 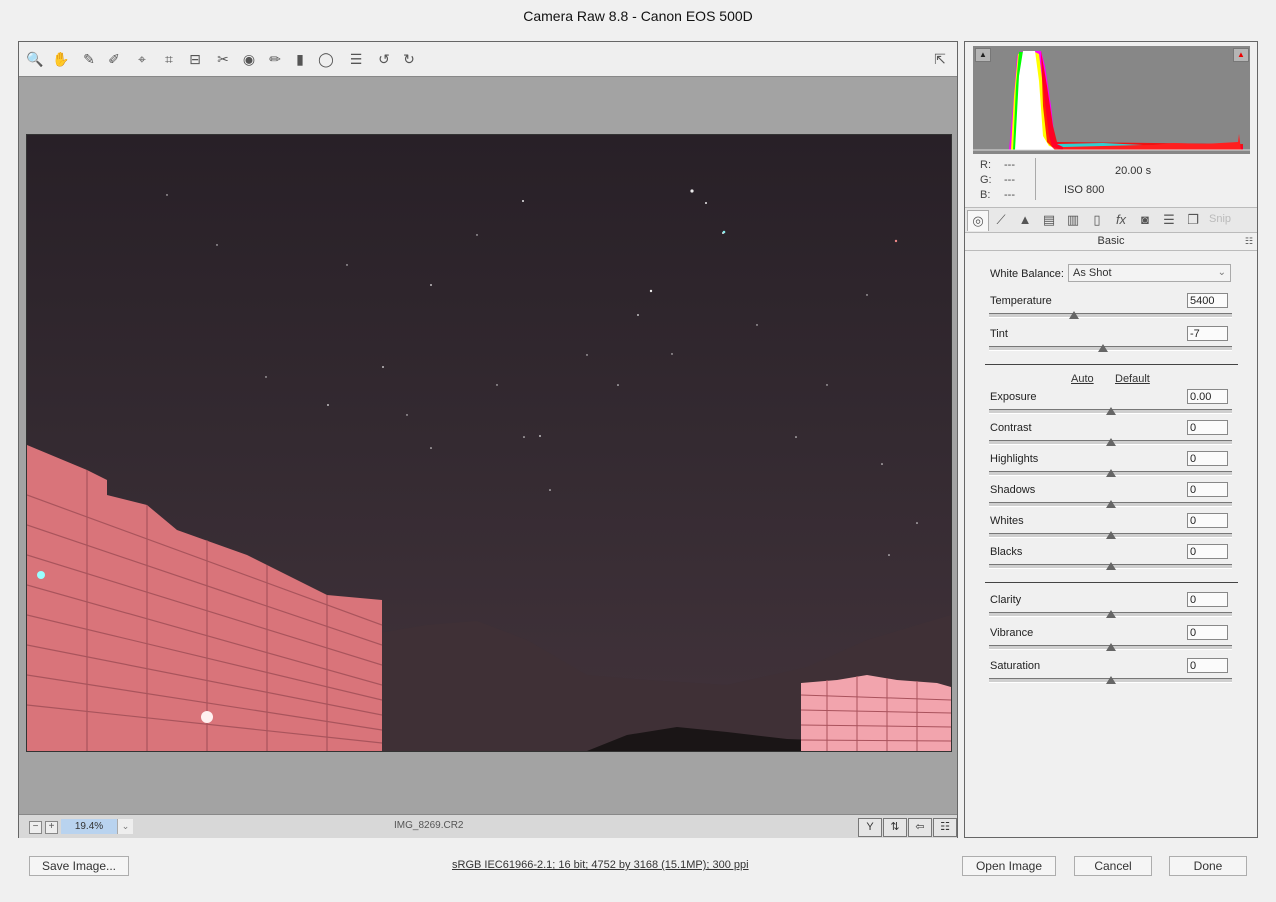 I want to click on r-label: R:, so click(x=985, y=165).